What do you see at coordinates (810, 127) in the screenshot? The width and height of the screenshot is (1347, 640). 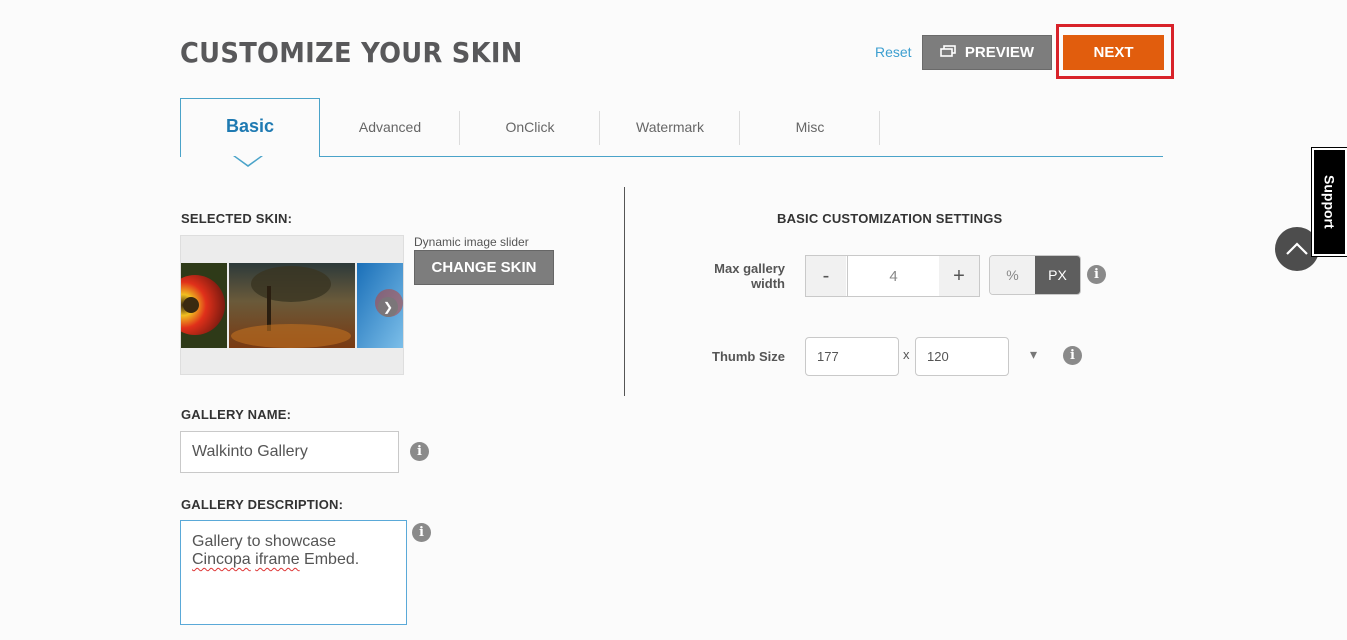 I see `tab-misc: Misc` at bounding box center [810, 127].